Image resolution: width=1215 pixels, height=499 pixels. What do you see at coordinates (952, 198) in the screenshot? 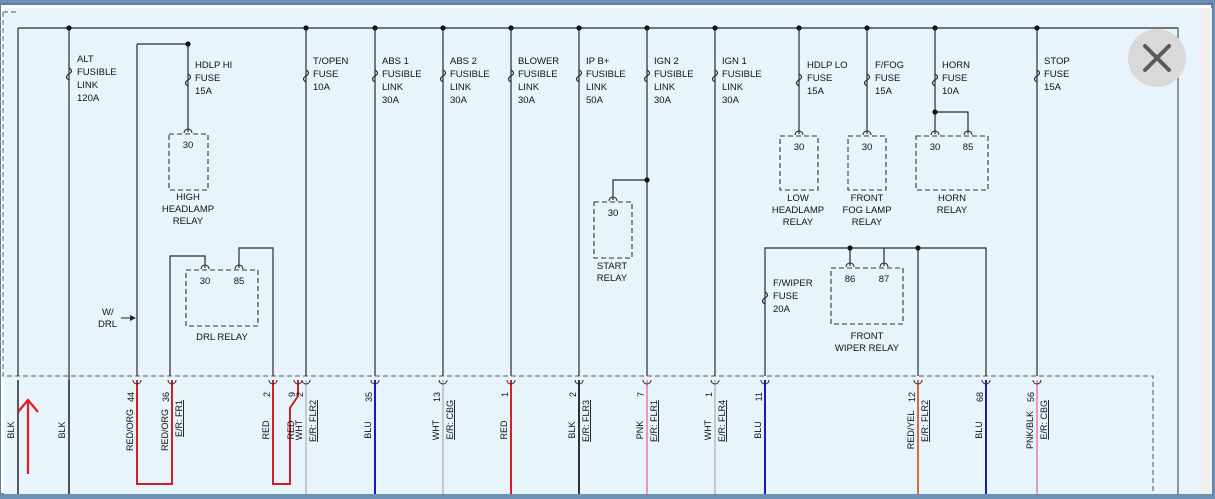
I see `relay-name: HORN` at bounding box center [952, 198].